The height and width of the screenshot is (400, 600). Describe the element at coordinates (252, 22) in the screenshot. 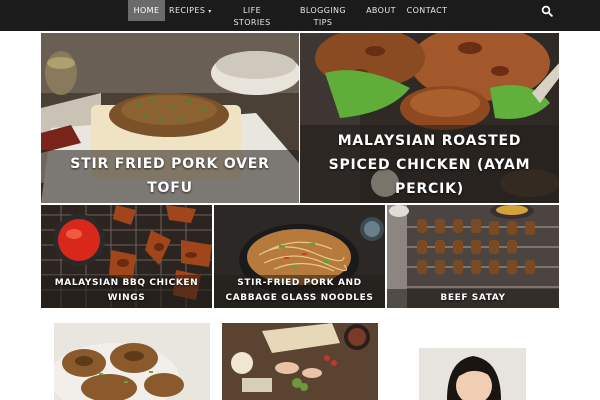

I see `nav-item-life-stories-label-line2: Stories` at that location.